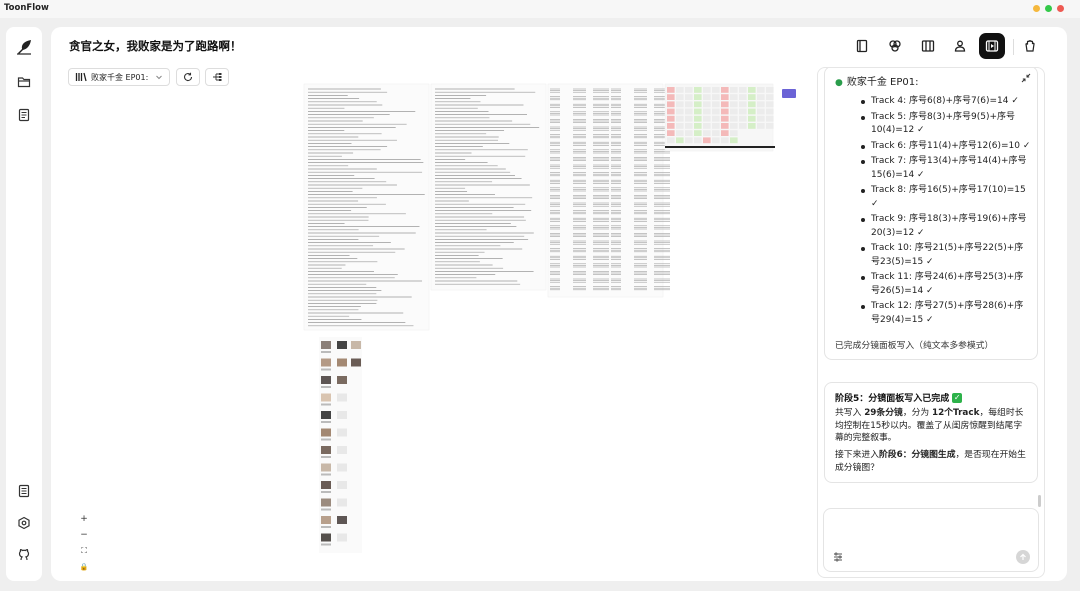 This screenshot has width=1080, height=591. What do you see at coordinates (1039, 501) in the screenshot?
I see `chat-scrollbar` at bounding box center [1039, 501].